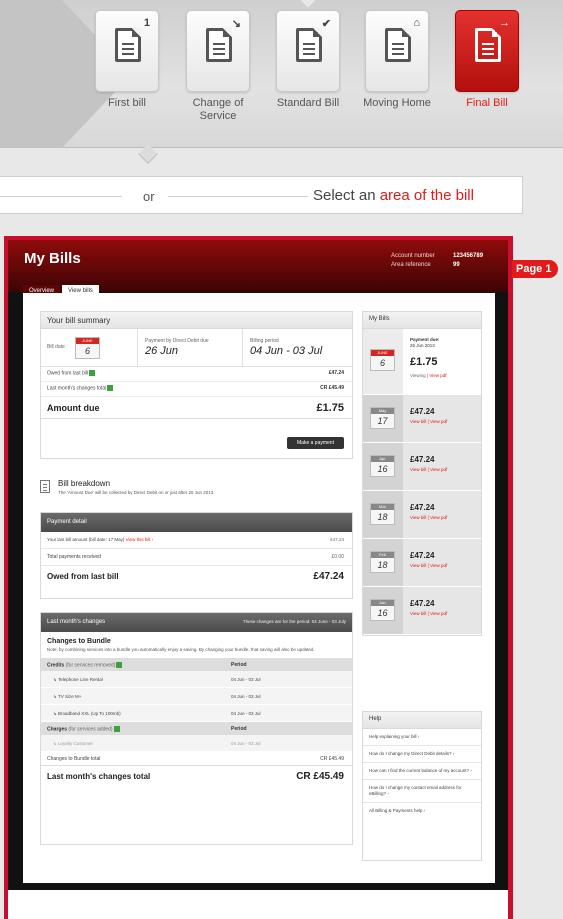  Describe the element at coordinates (487, 103) in the screenshot. I see `bill-type-label: Final Bill` at that location.